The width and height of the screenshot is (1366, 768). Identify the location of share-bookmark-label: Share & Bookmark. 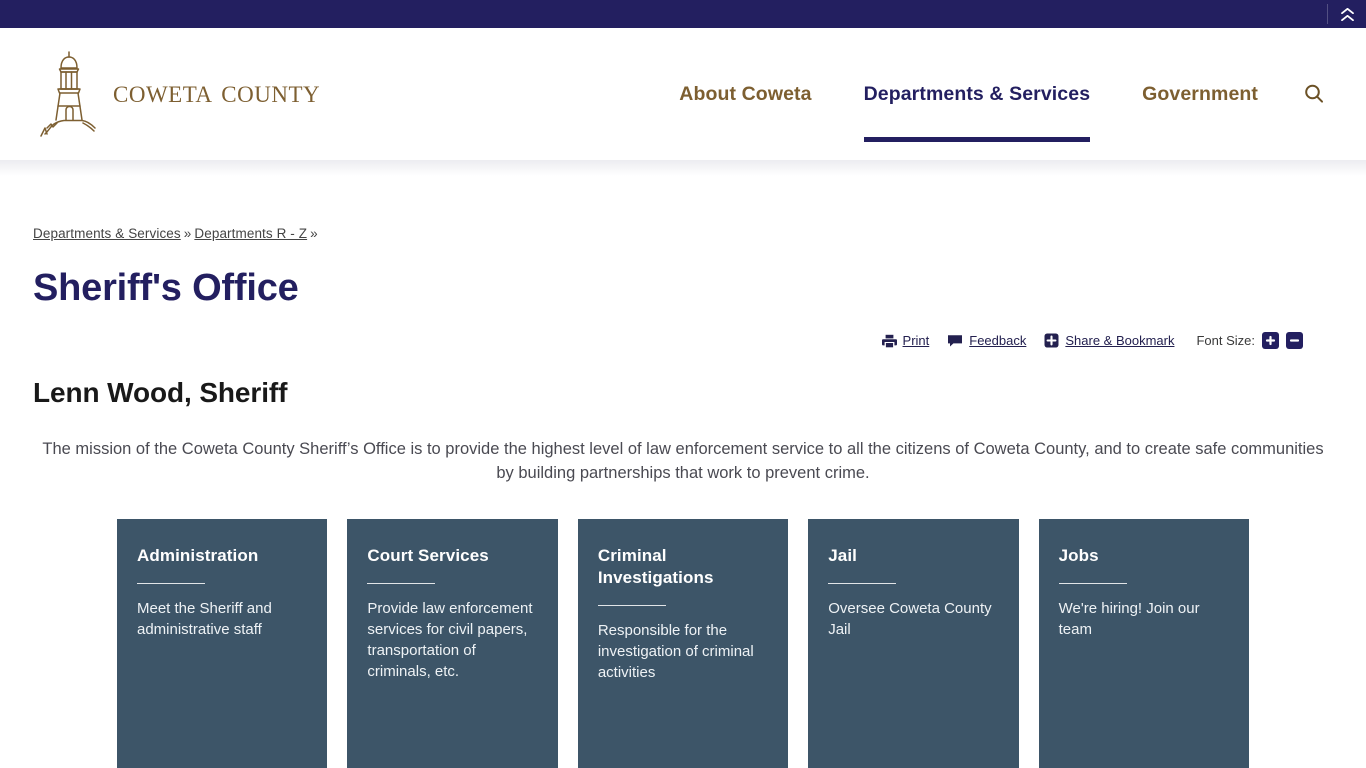
(1120, 340).